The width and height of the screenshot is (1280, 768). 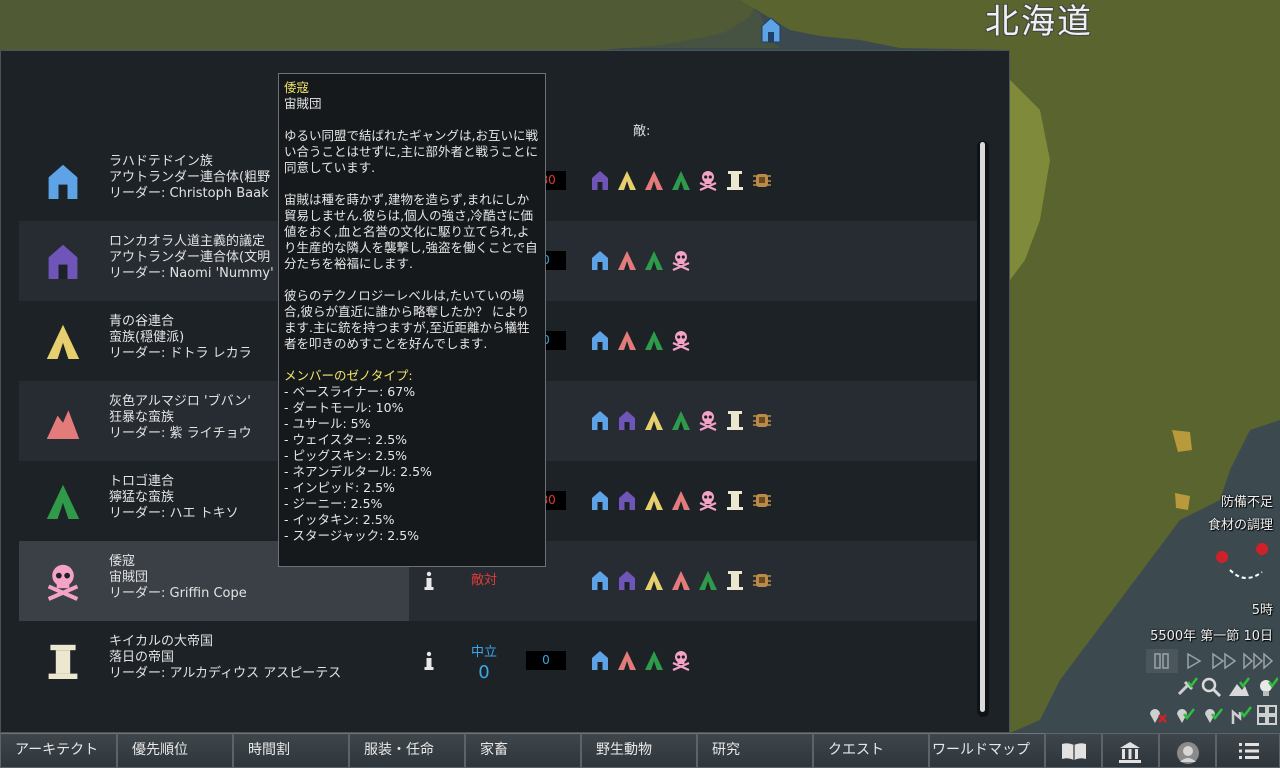 I want to click on tooltip-subtitle: 宙賊団, so click(x=303, y=103).